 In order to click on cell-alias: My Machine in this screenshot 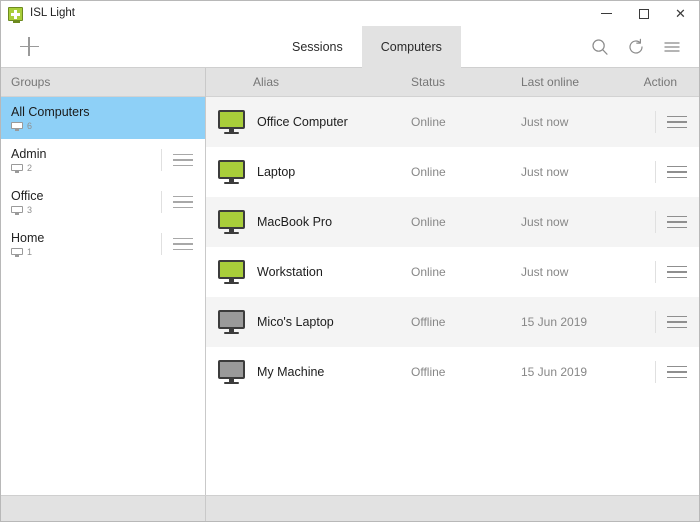, I will do `click(308, 372)`.